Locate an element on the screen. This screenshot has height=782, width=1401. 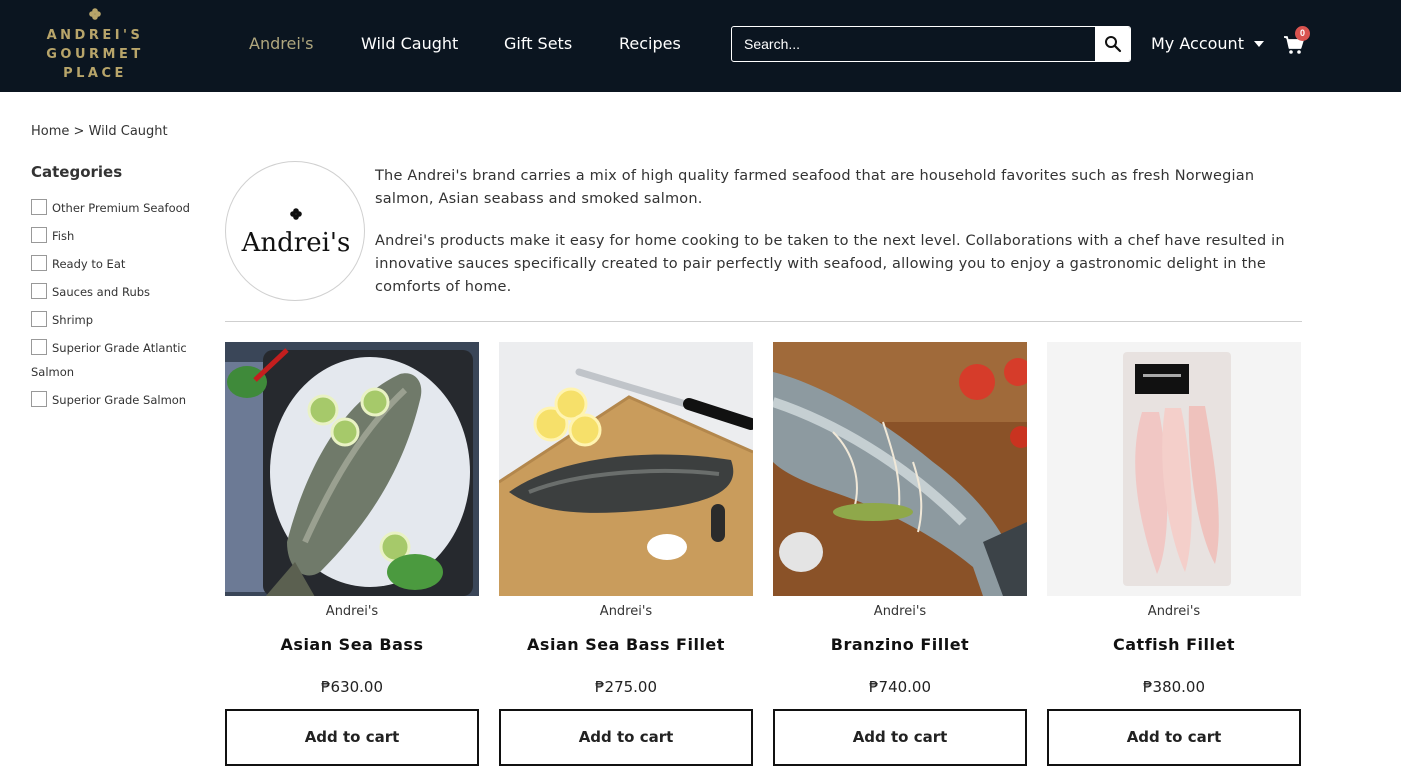
category-item: Ready to Eat is located at coordinates (118, 264).